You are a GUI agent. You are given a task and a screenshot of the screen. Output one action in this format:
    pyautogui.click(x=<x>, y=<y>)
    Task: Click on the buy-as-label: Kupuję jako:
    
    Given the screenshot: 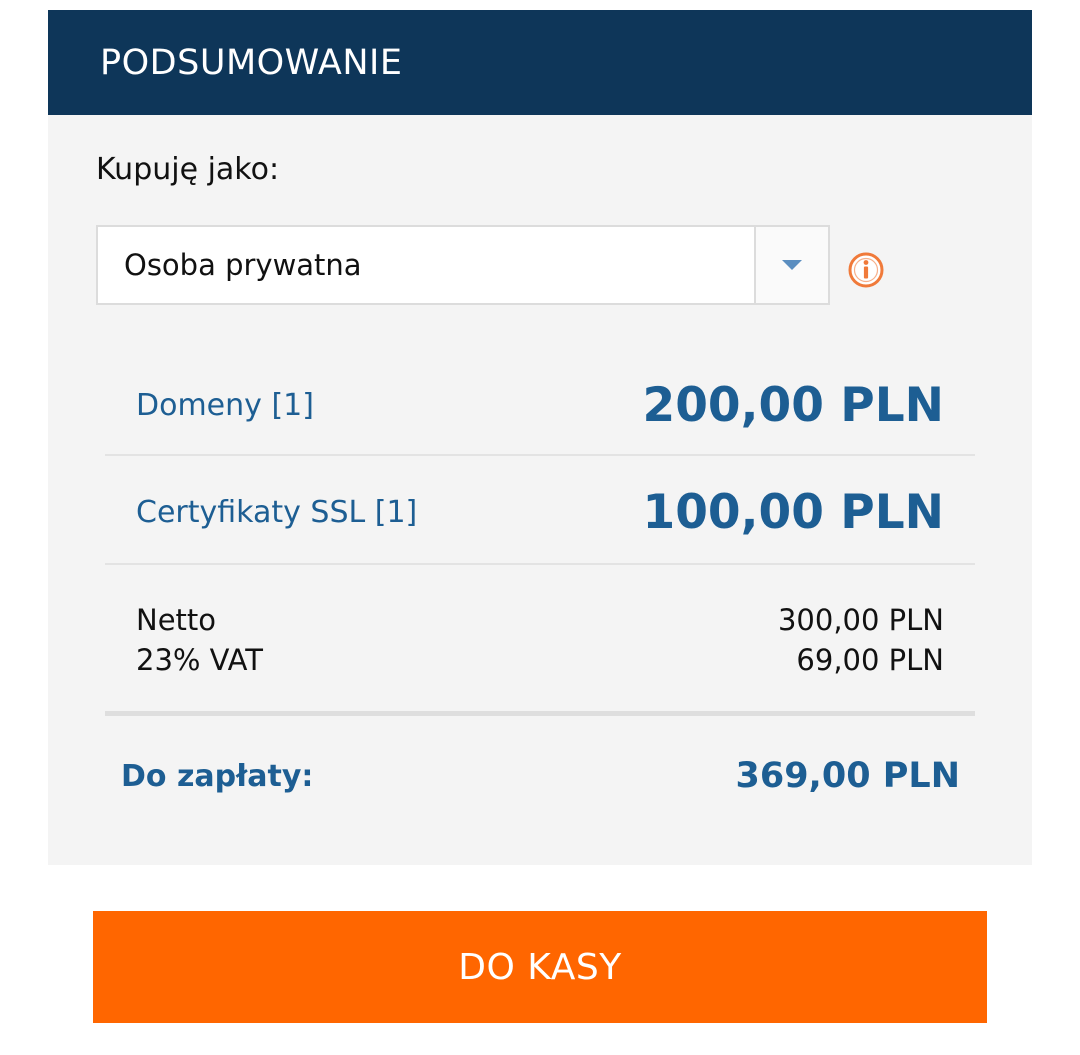 What is the action you would take?
    pyautogui.click(x=188, y=169)
    